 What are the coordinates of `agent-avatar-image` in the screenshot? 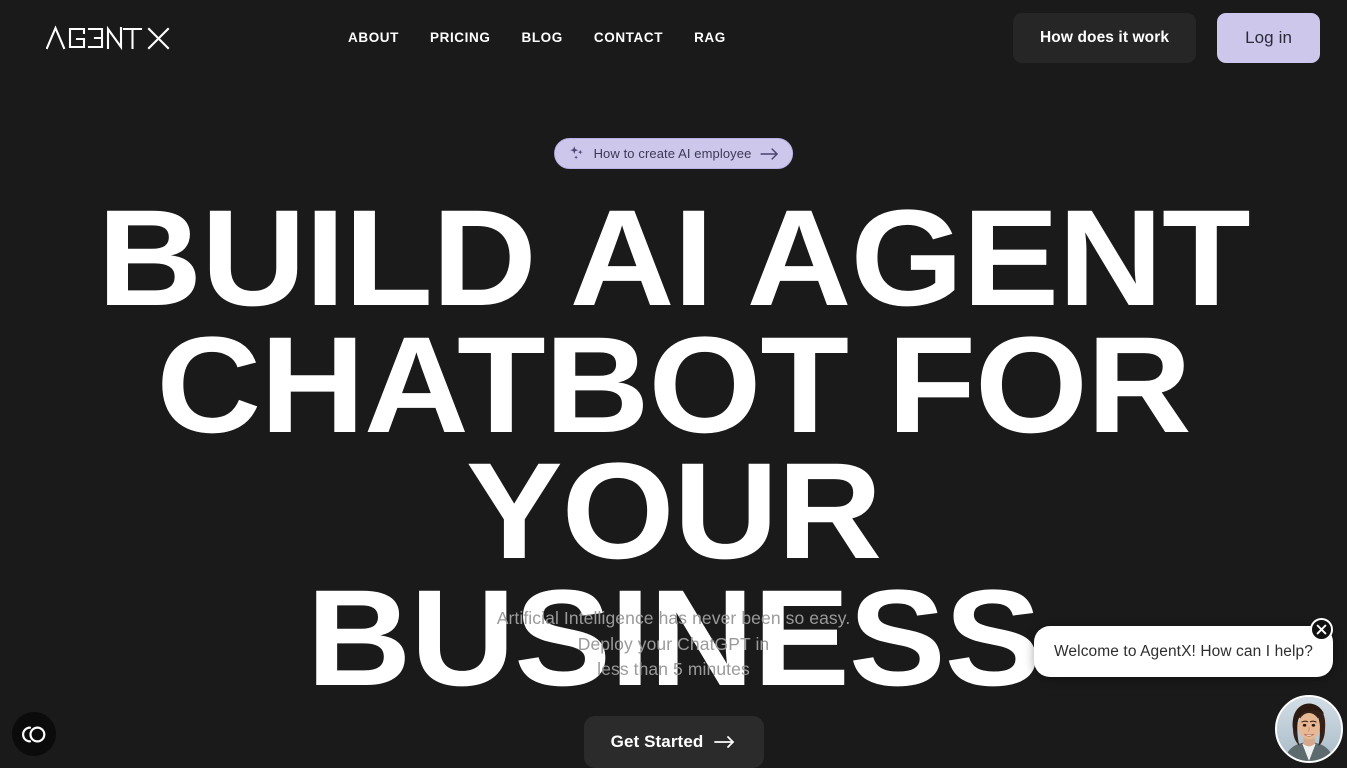 It's located at (1309, 729).